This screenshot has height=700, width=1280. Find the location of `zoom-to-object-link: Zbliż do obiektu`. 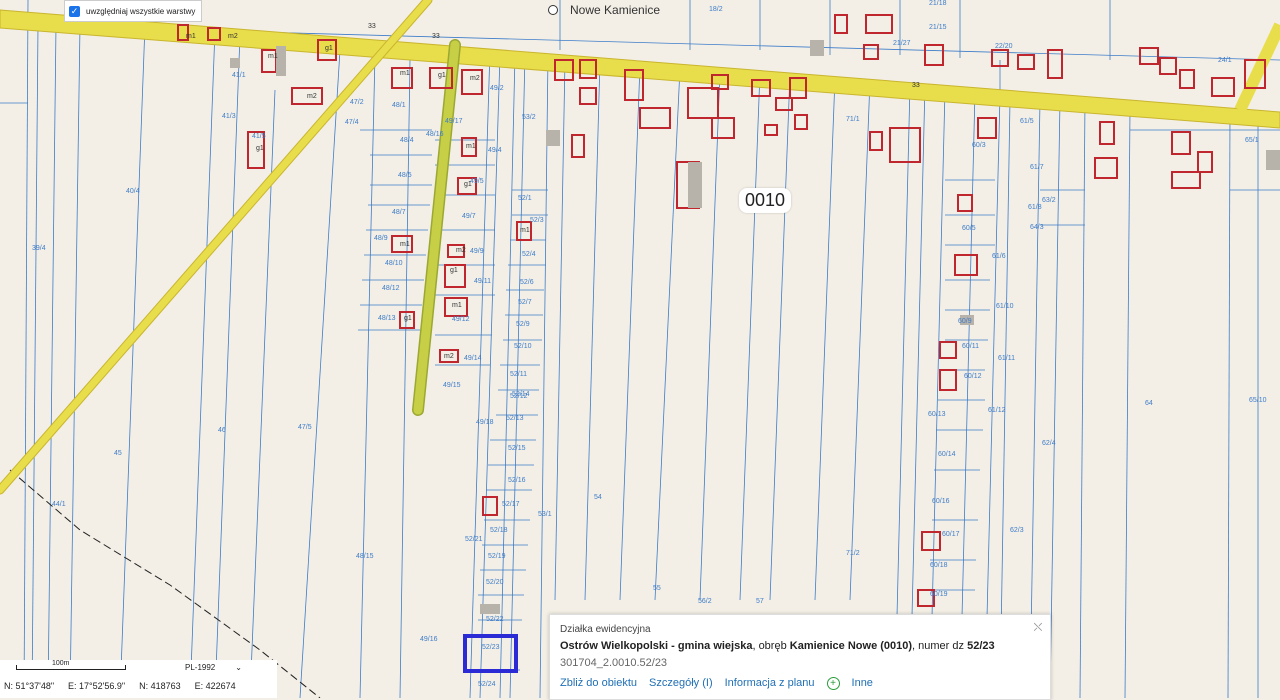

zoom-to-object-link: Zbliż do obiektu is located at coordinates (598, 683).